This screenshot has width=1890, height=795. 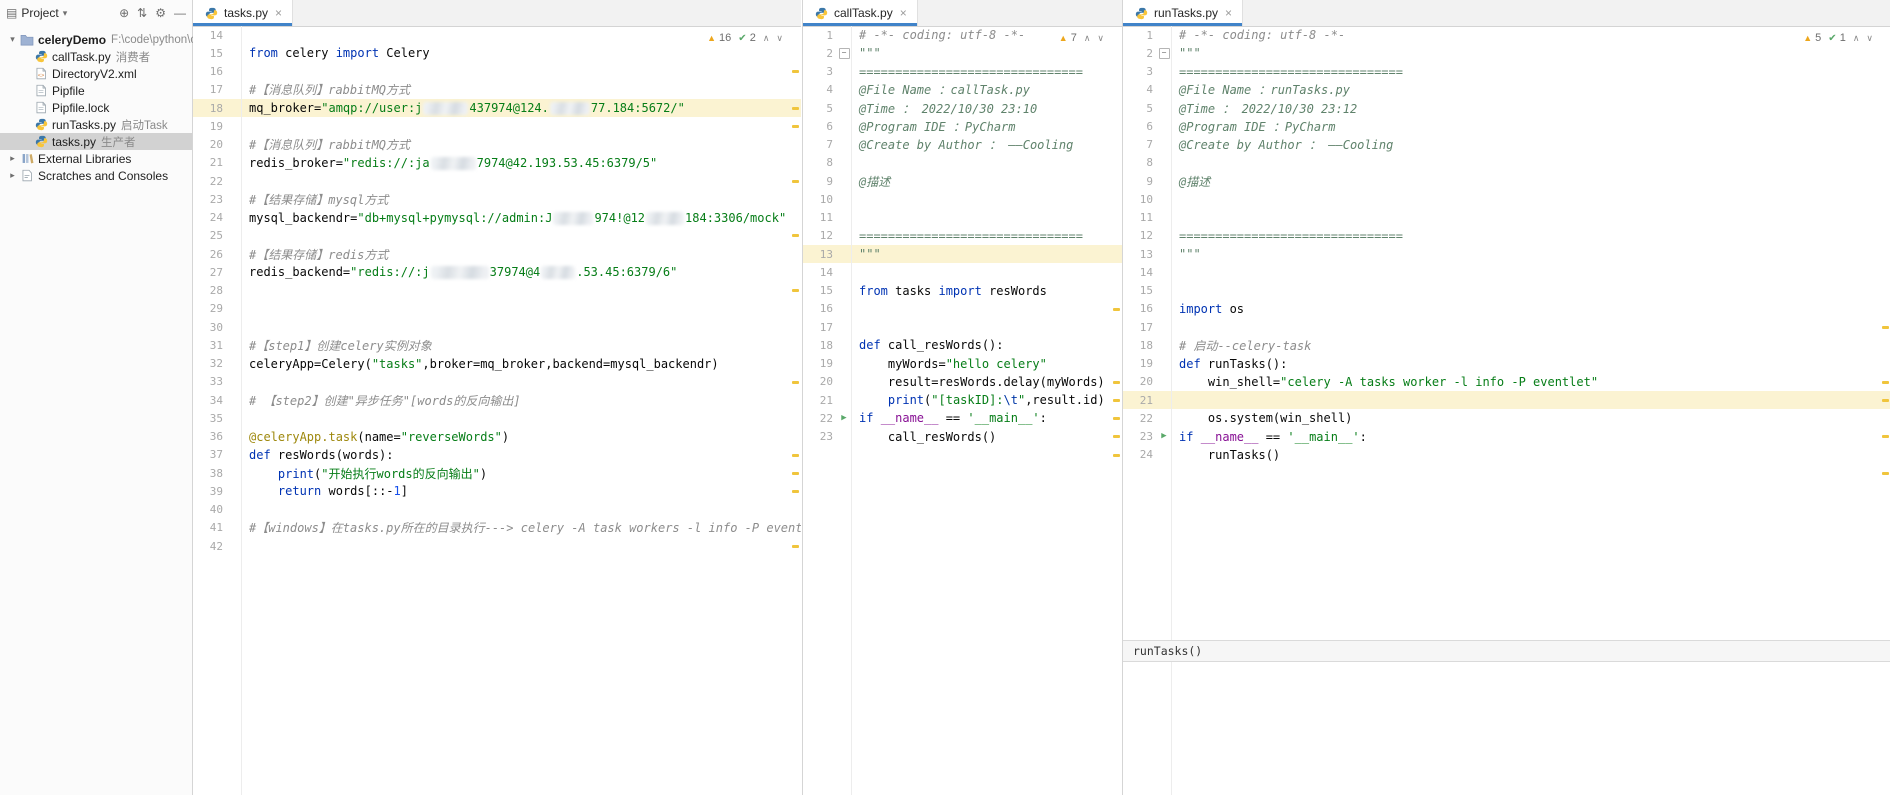 I want to click on code-line: 3 ===============================, so click(x=1506, y=72).